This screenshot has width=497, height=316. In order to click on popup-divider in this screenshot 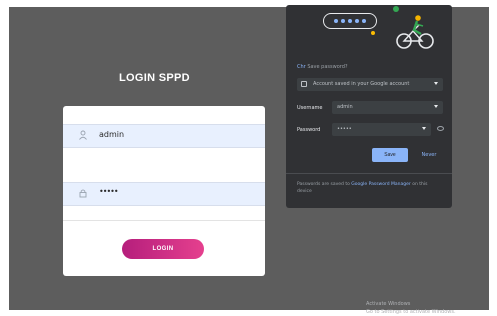, I will do `click(369, 173)`.